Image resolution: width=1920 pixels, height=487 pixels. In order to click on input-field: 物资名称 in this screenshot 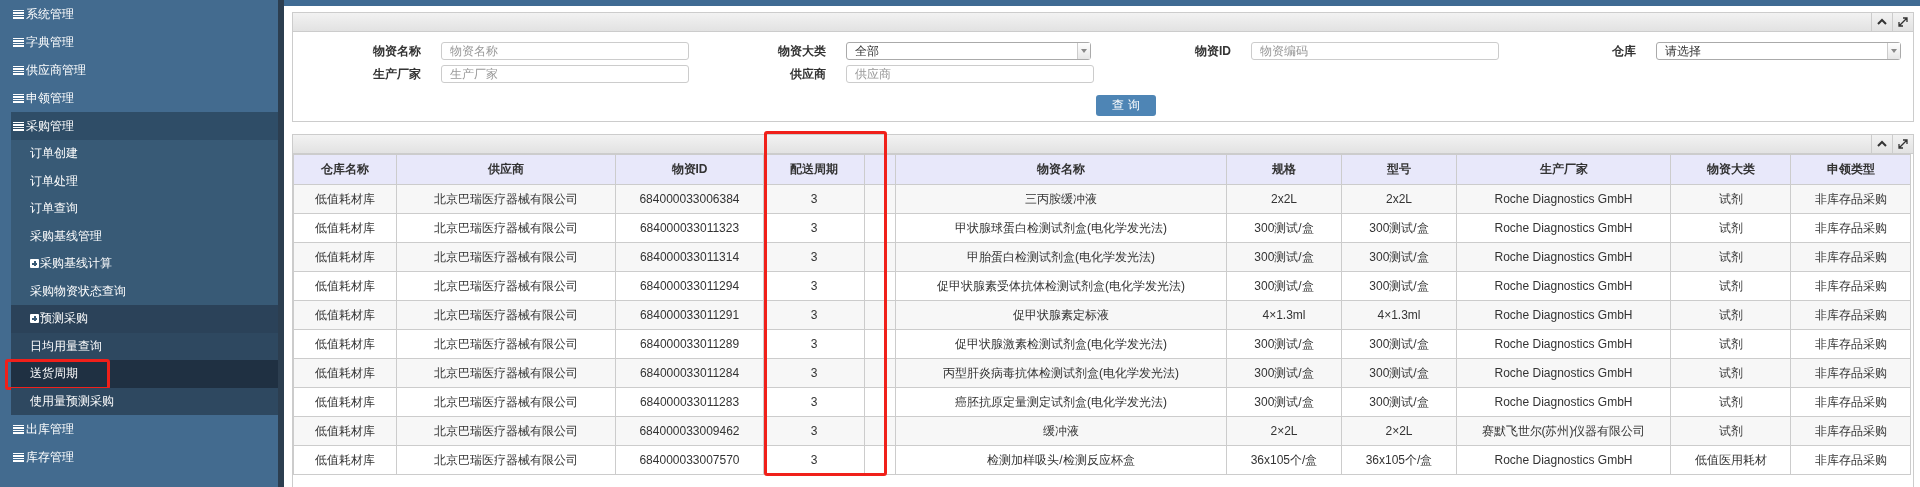, I will do `click(565, 51)`.